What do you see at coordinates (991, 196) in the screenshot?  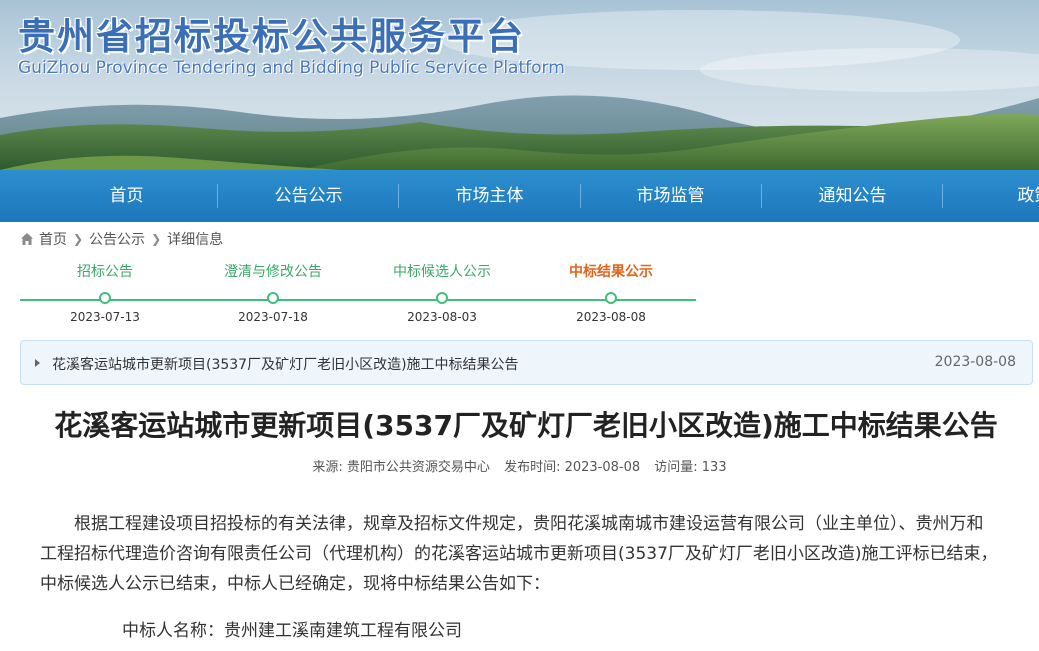 I see `nav-item-policies: 政策` at bounding box center [991, 196].